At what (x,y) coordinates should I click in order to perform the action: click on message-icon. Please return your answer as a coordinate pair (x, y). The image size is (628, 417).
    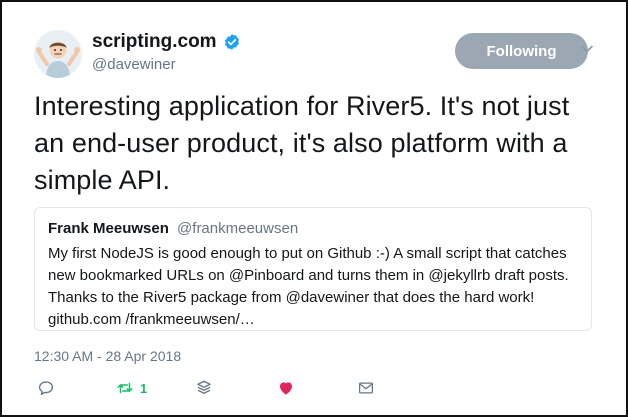
    Looking at the image, I should click on (366, 388).